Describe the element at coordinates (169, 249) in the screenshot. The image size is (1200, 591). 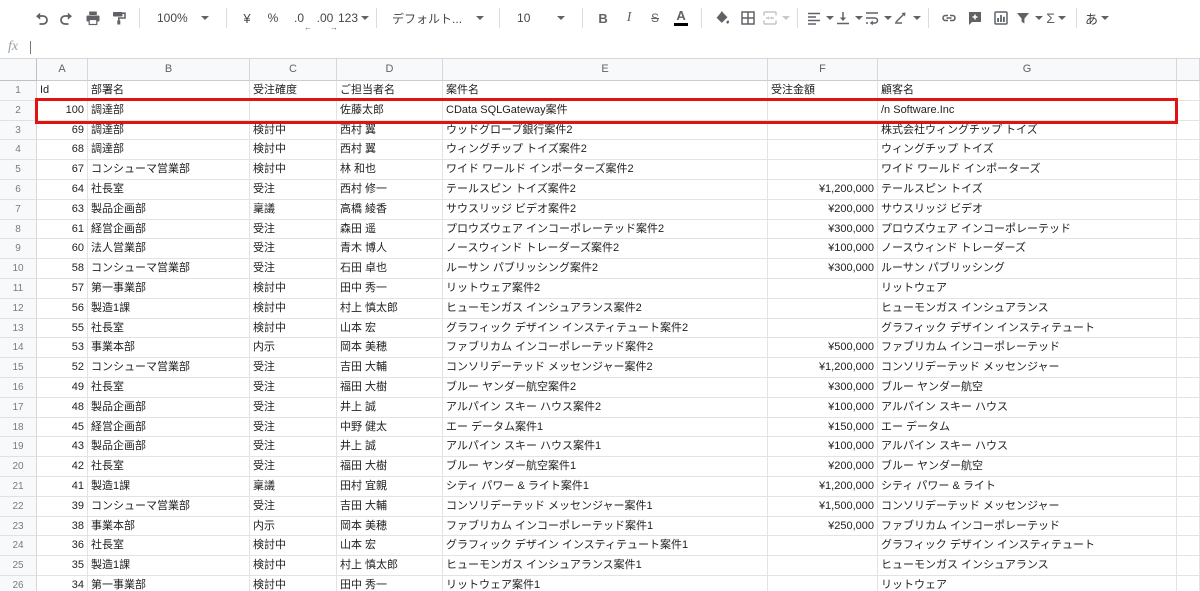
I see `cell: 法人営業部` at that location.